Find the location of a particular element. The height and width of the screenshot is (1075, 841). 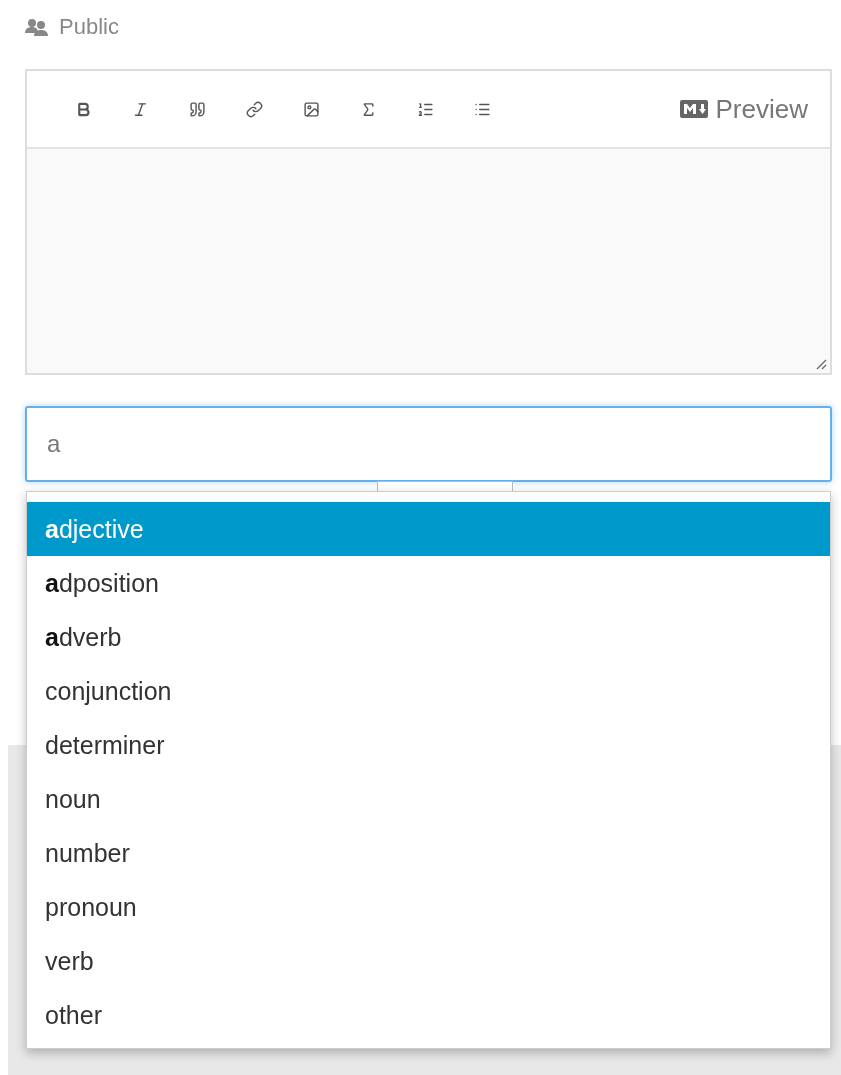

suggestion-item: pronoun is located at coordinates (428, 907).